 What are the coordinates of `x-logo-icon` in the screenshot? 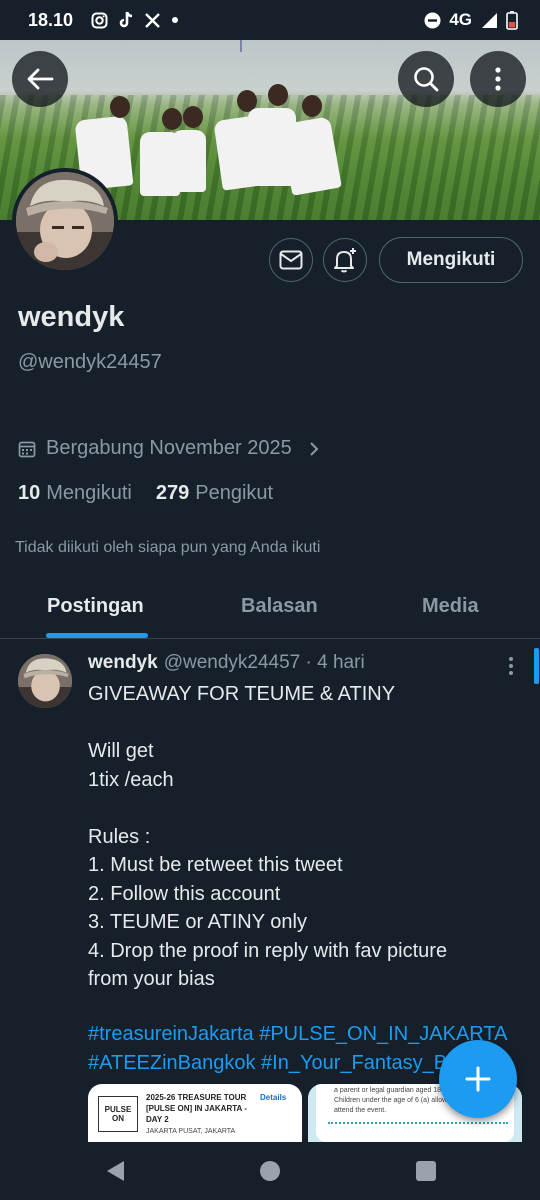 It's located at (152, 20).